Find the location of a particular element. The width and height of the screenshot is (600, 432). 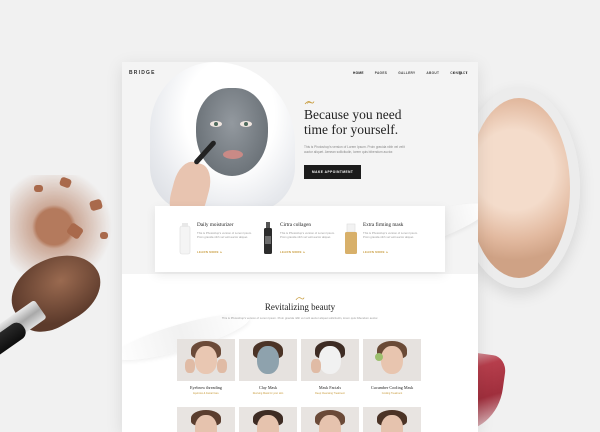

site-logo: BRIDGE is located at coordinates (142, 73).